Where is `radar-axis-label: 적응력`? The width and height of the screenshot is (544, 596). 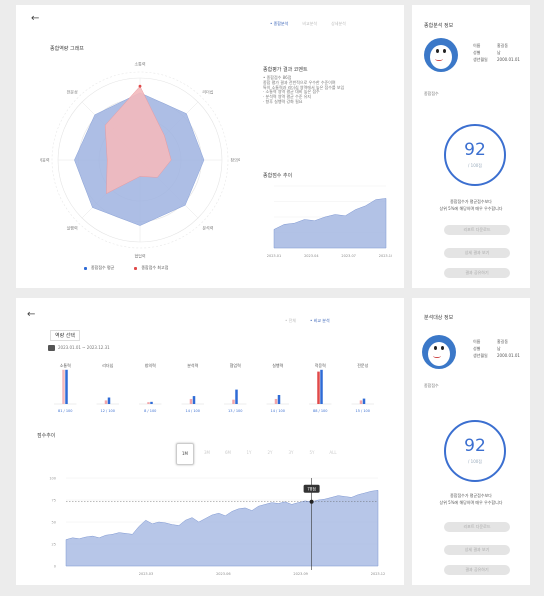
radar-axis-label: 적응력 is located at coordinates (45, 160).